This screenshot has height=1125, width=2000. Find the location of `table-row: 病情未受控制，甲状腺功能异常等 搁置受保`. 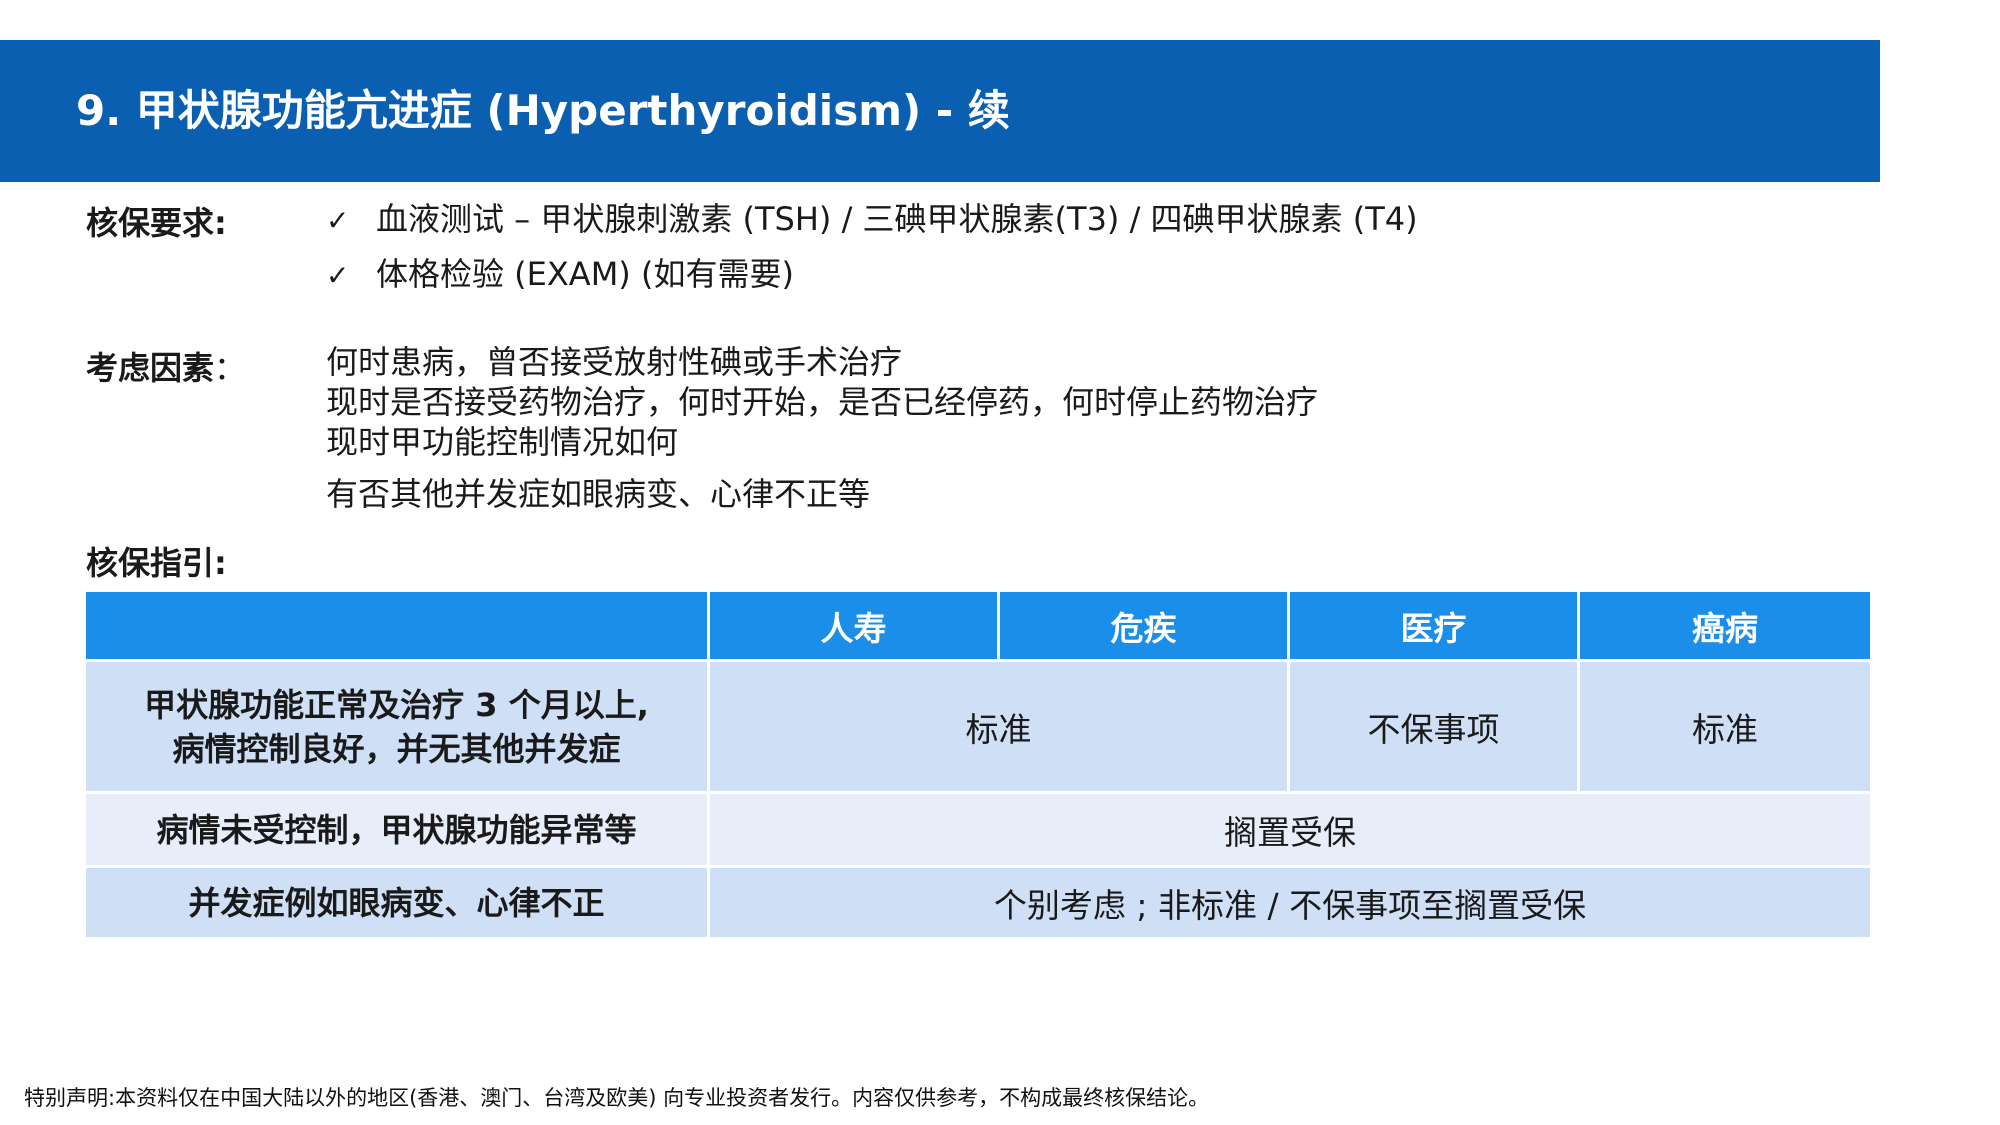

table-row: 病情未受控制，甲状腺功能异常等 搁置受保 is located at coordinates (978, 831).